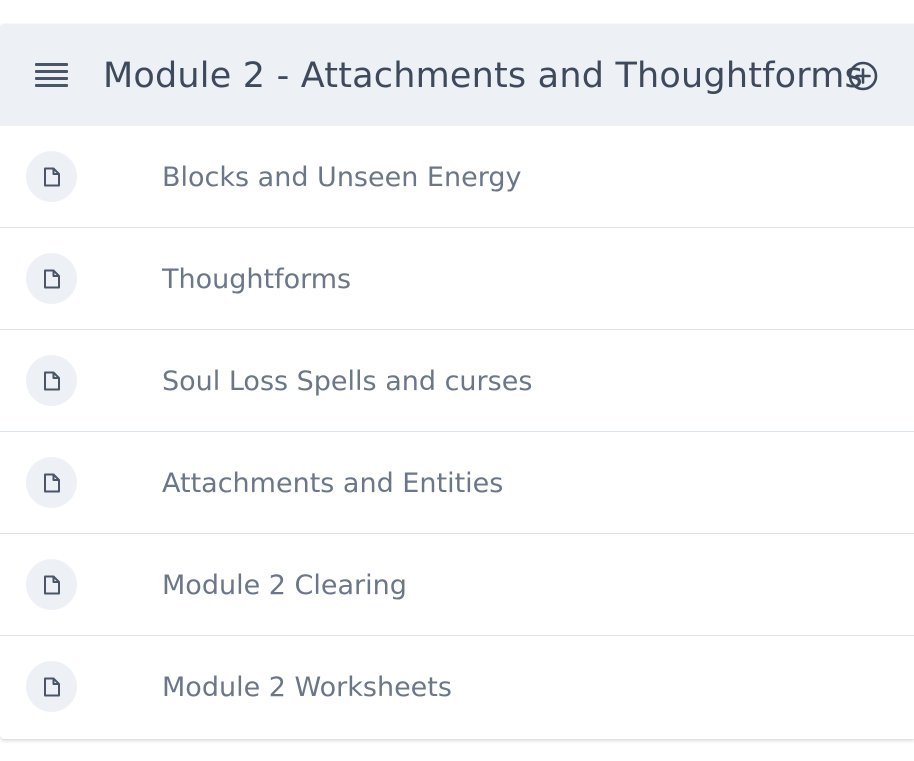  Describe the element at coordinates (483, 76) in the screenshot. I see `module-title: Module 2 - Attachments and Thoughtforms` at that location.